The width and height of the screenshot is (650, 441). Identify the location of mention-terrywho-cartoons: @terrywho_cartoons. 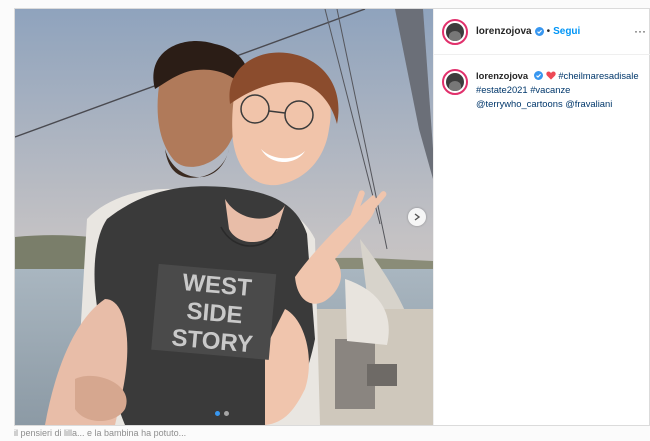
(519, 103).